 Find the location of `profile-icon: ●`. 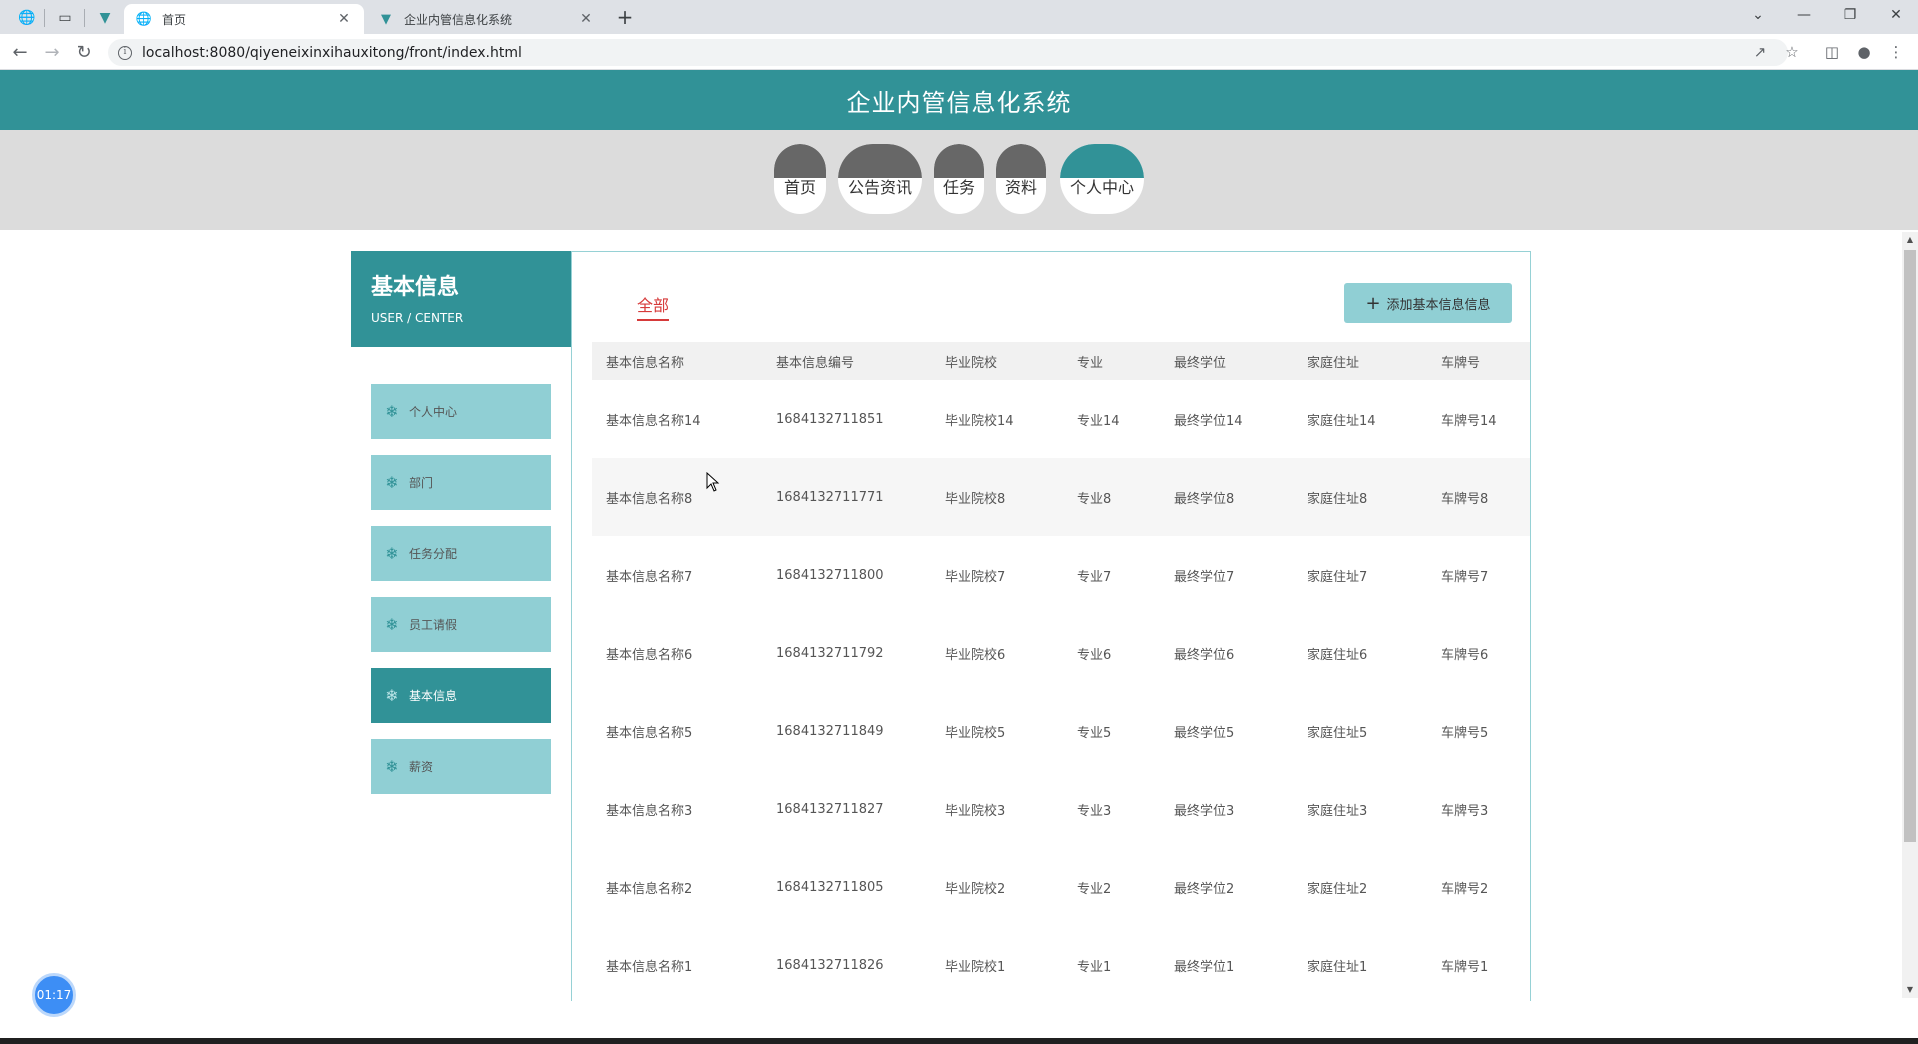

profile-icon: ● is located at coordinates (1864, 52).